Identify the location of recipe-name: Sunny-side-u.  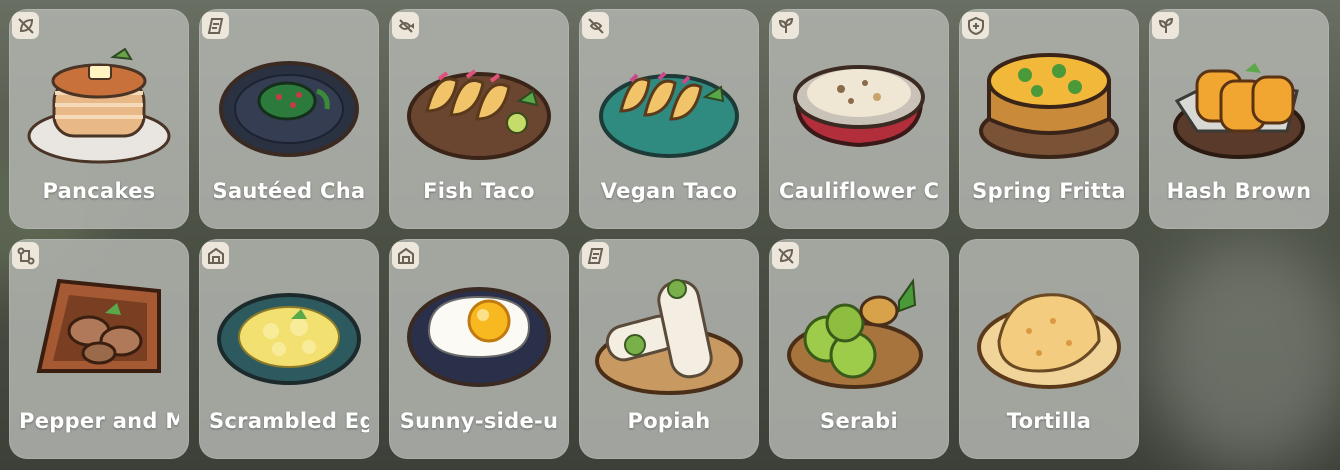
(479, 421).